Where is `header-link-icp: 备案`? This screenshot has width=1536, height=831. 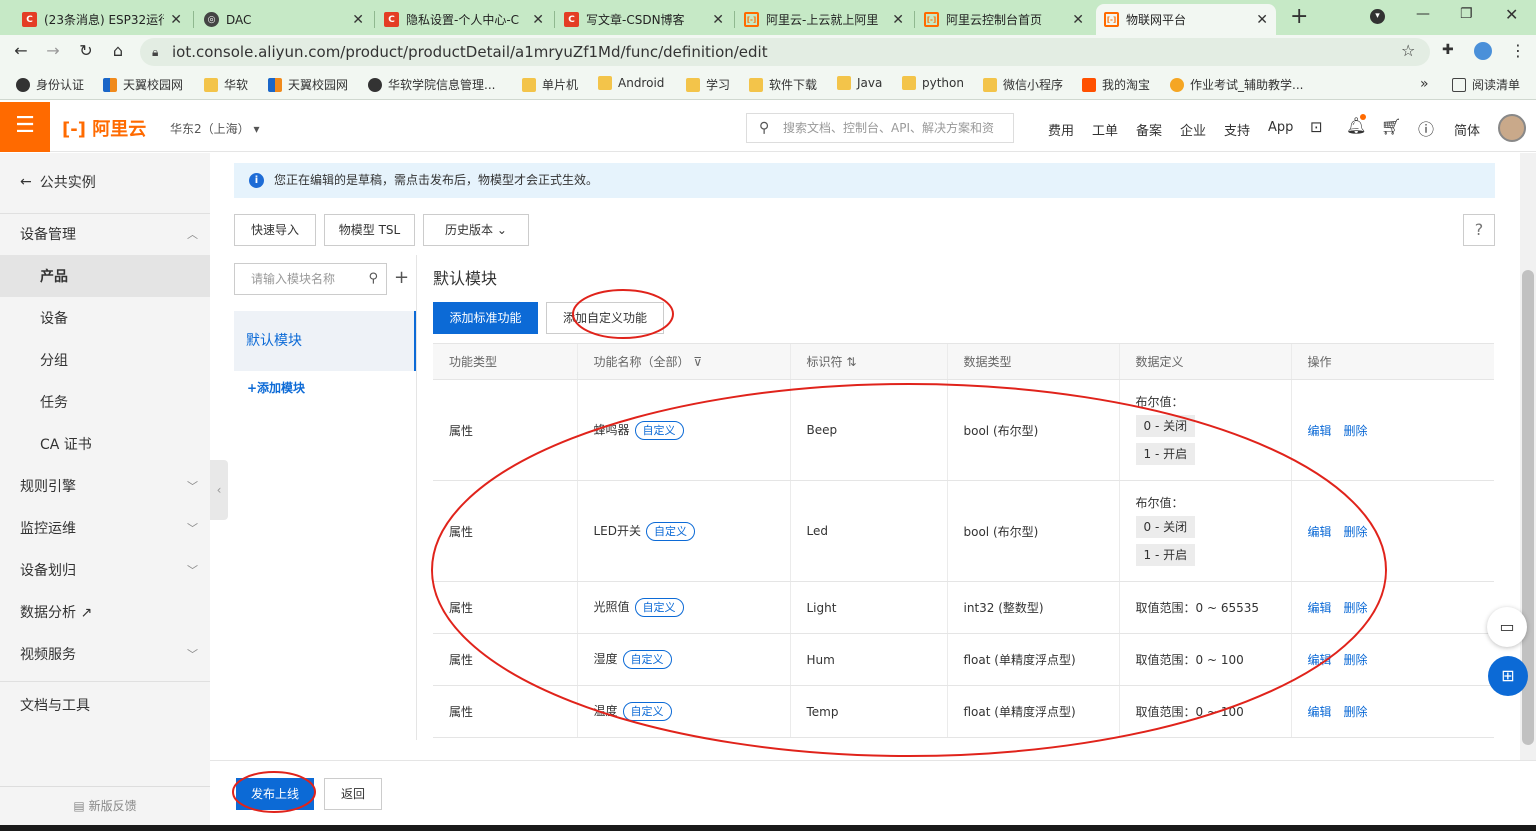 header-link-icp: 备案 is located at coordinates (1149, 129).